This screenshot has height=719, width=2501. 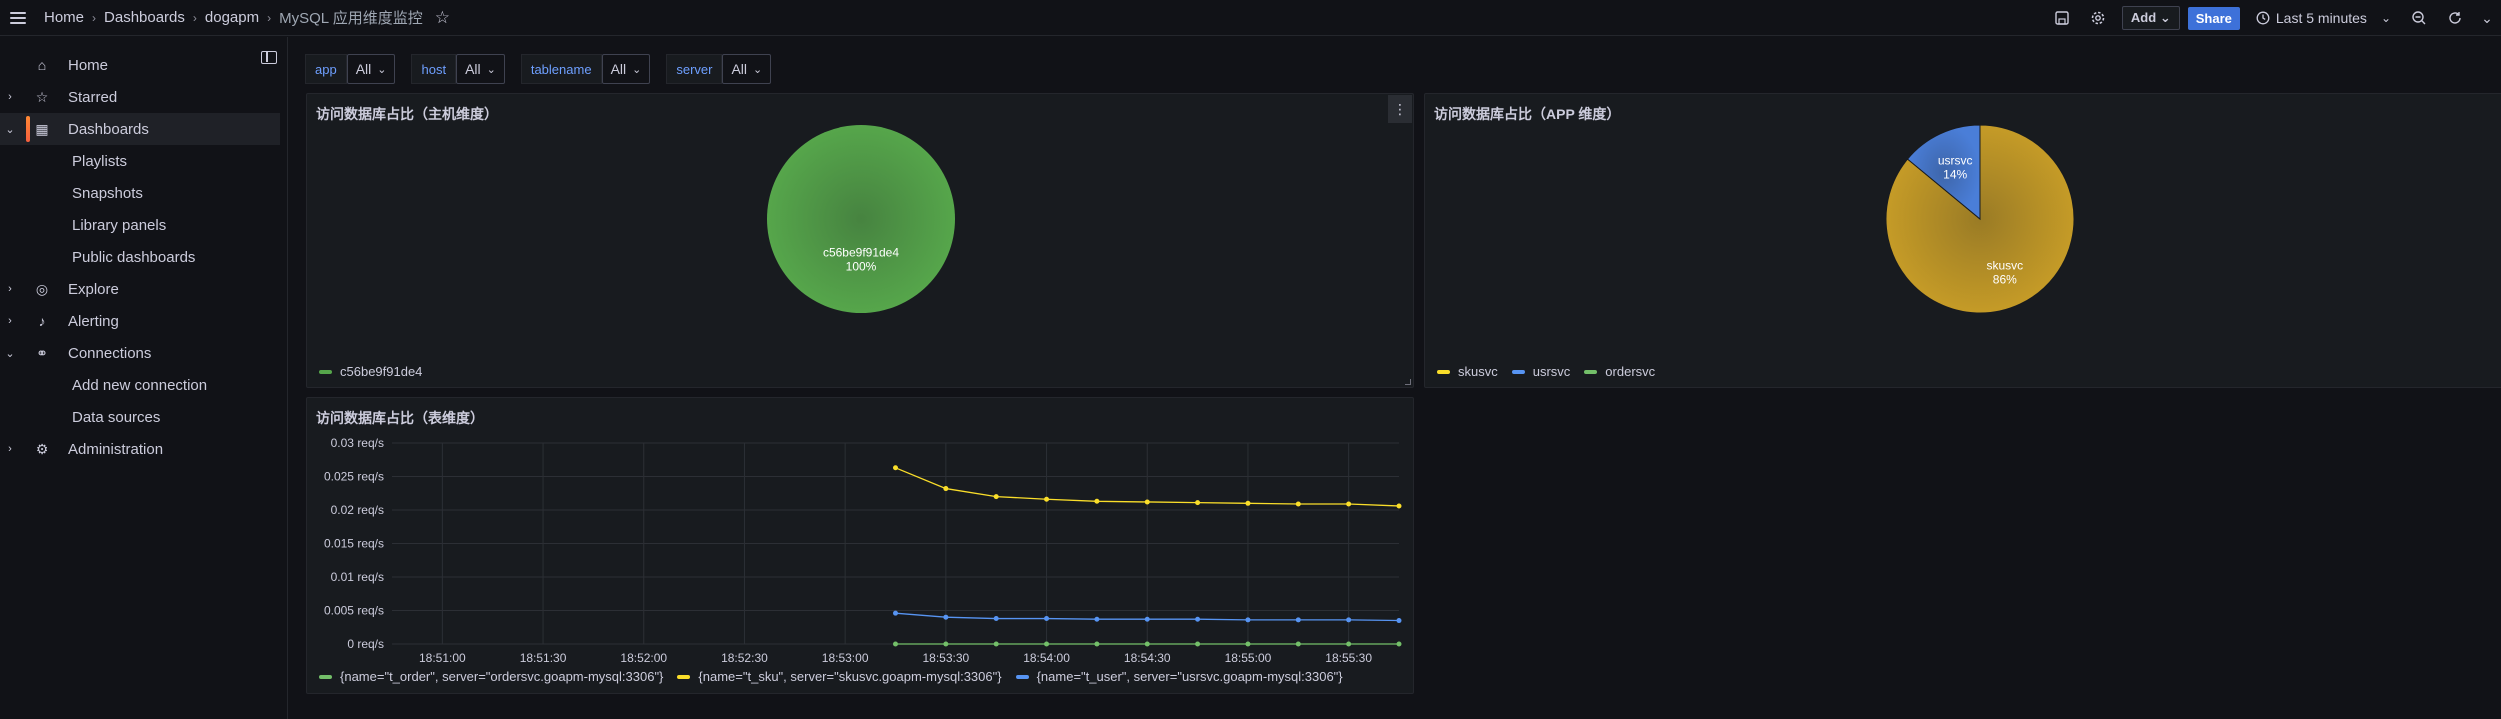 I want to click on save-icon, so click(x=2062, y=18).